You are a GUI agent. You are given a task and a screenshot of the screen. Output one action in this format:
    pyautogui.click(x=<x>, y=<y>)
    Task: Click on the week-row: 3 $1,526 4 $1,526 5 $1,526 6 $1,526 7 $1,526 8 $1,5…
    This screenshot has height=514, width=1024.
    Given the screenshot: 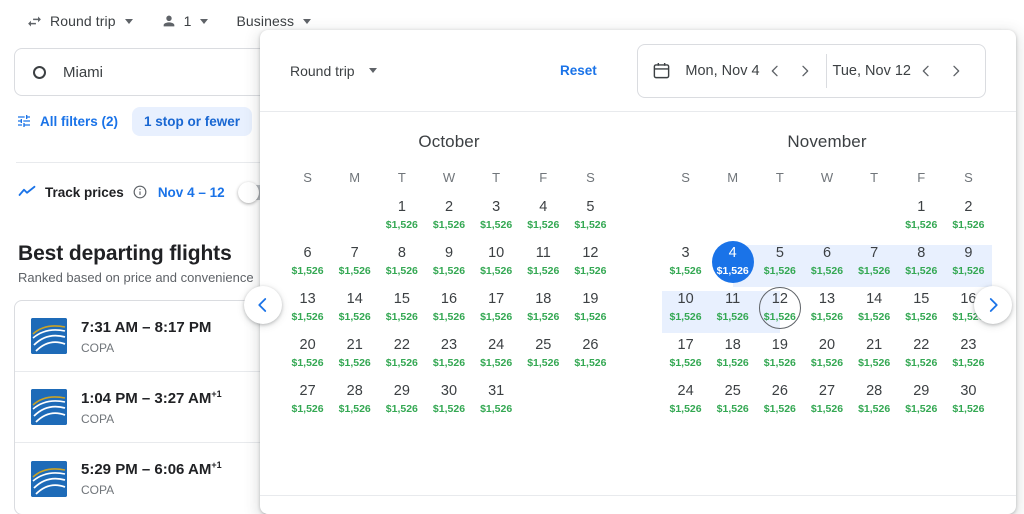 What is the action you would take?
    pyautogui.click(x=827, y=265)
    